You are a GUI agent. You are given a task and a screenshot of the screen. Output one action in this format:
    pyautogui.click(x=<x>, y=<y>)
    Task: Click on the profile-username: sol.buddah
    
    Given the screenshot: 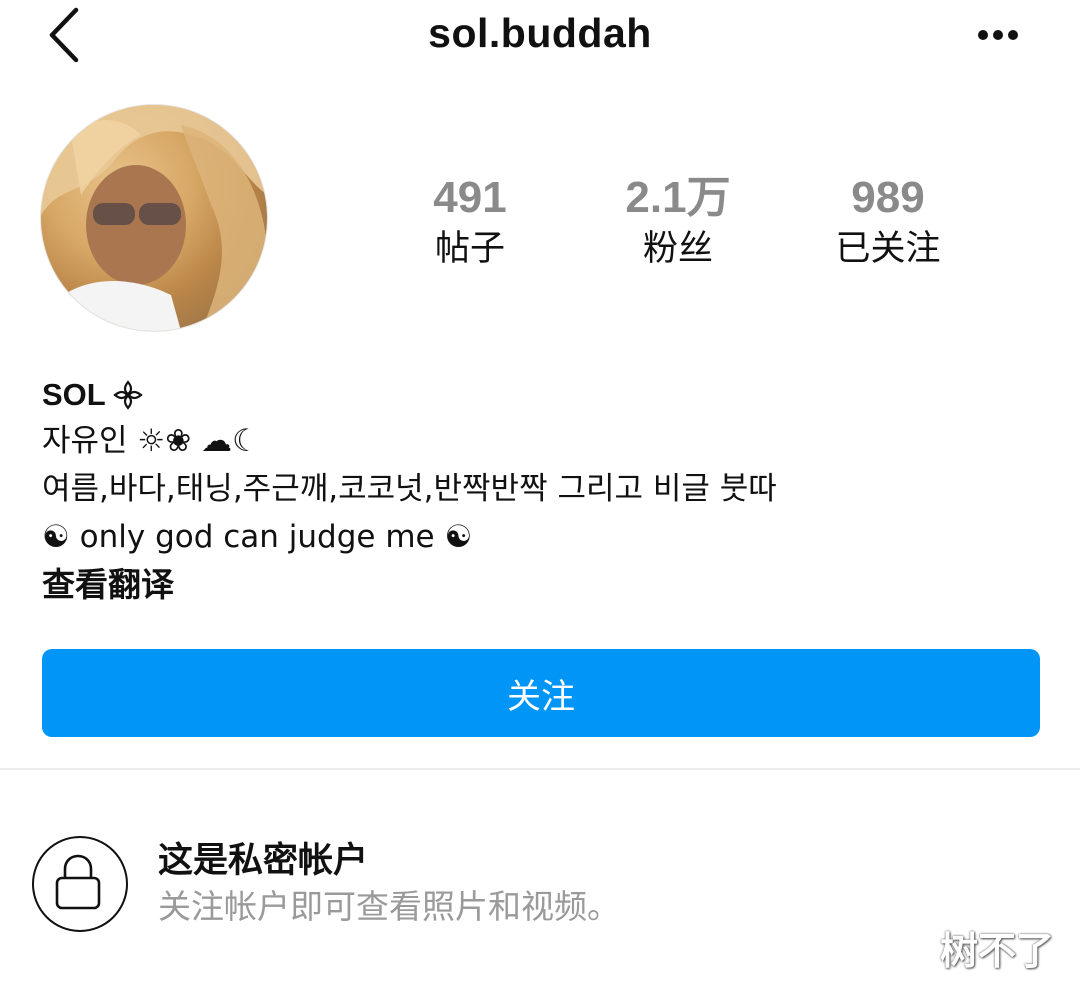 What is the action you would take?
    pyautogui.click(x=540, y=33)
    